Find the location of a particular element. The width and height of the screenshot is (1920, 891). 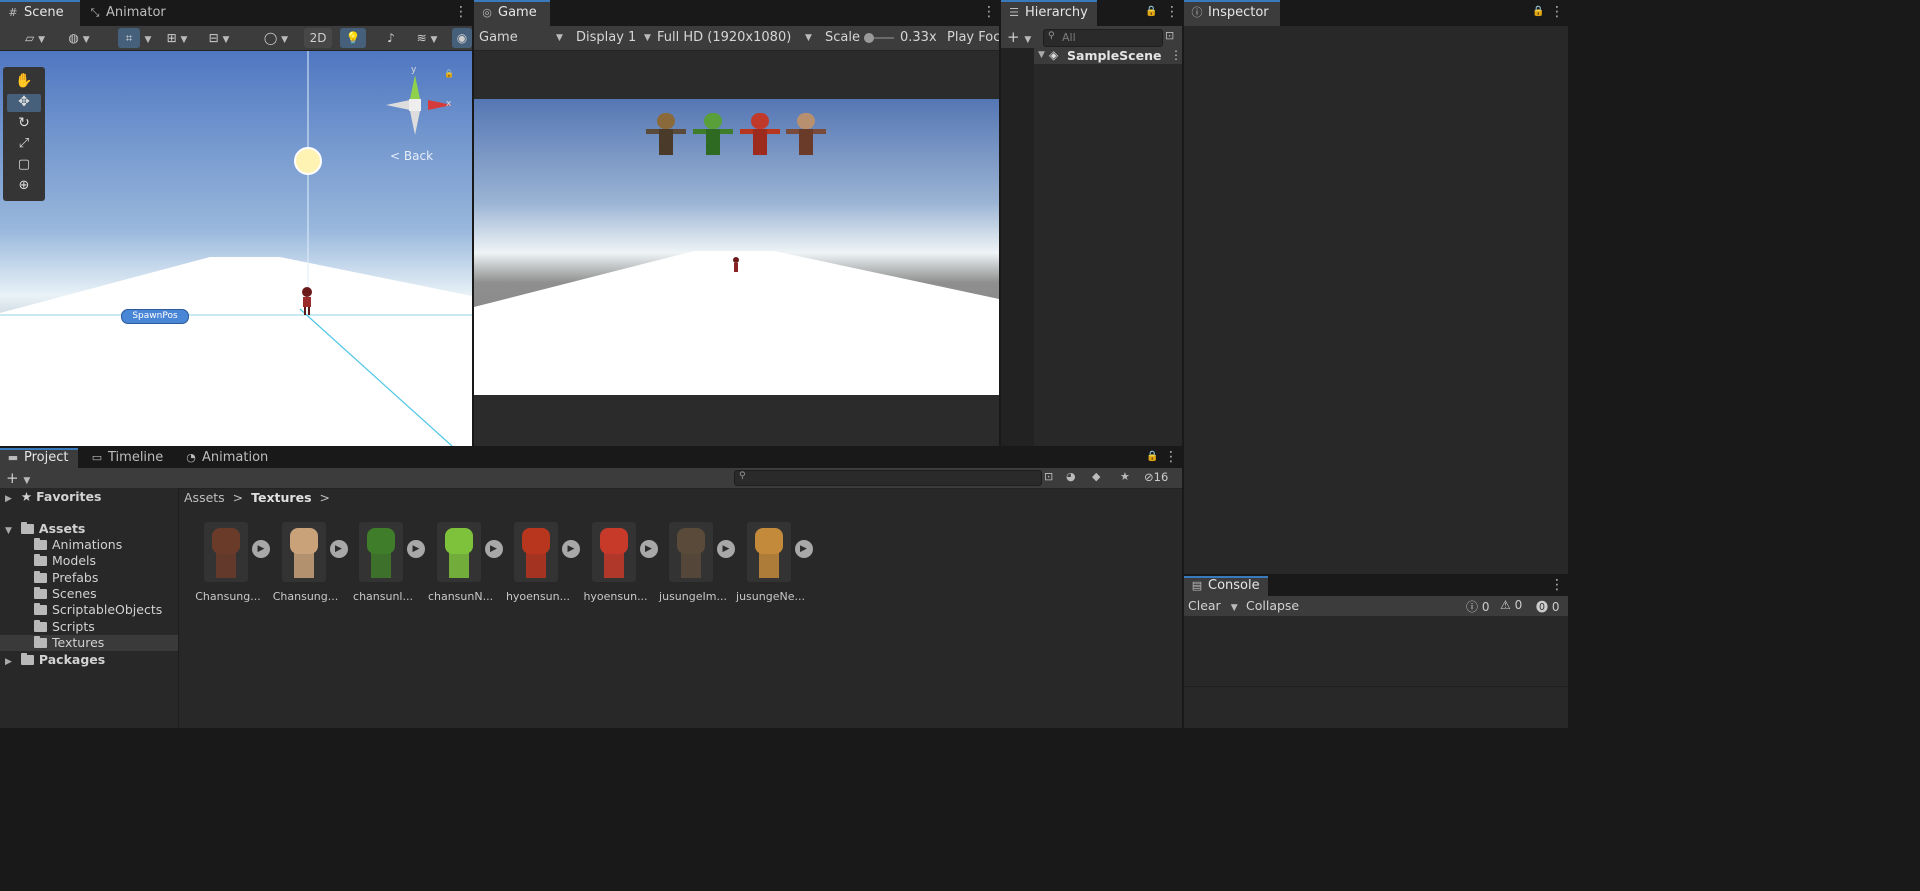

scene-viewport: ✋ ✥ ↻ ⤢ ▢ ⊕ y x 🔒 < Back SpawnPos is located at coordinates (236, 248).